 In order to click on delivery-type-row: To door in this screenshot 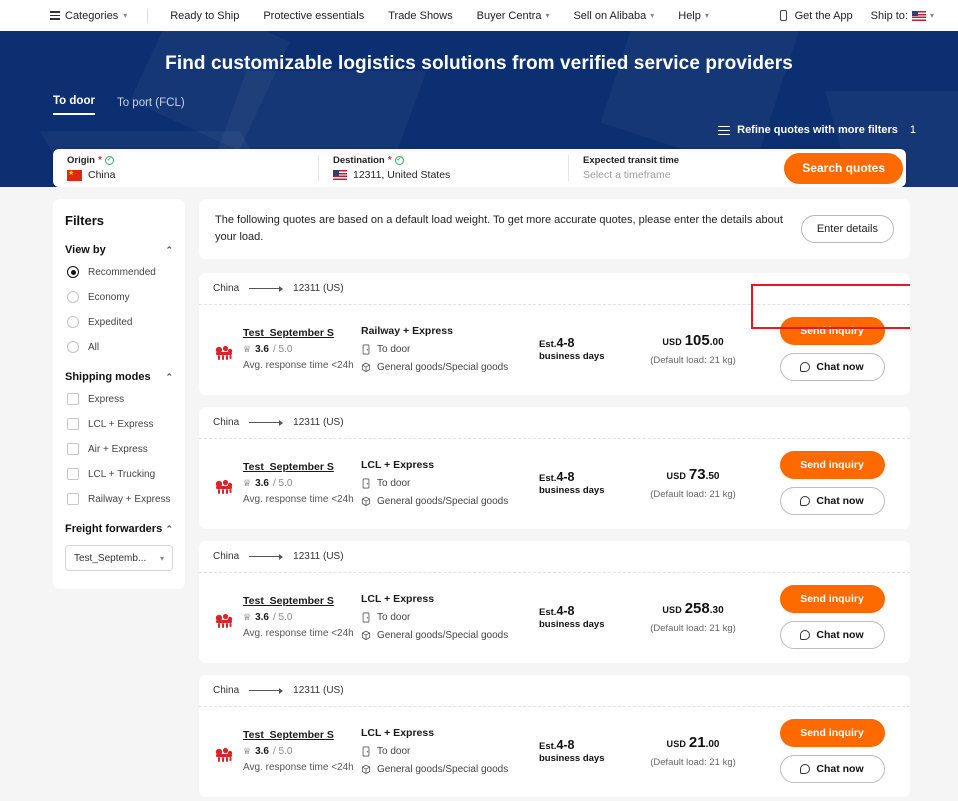, I will do `click(445, 617)`.